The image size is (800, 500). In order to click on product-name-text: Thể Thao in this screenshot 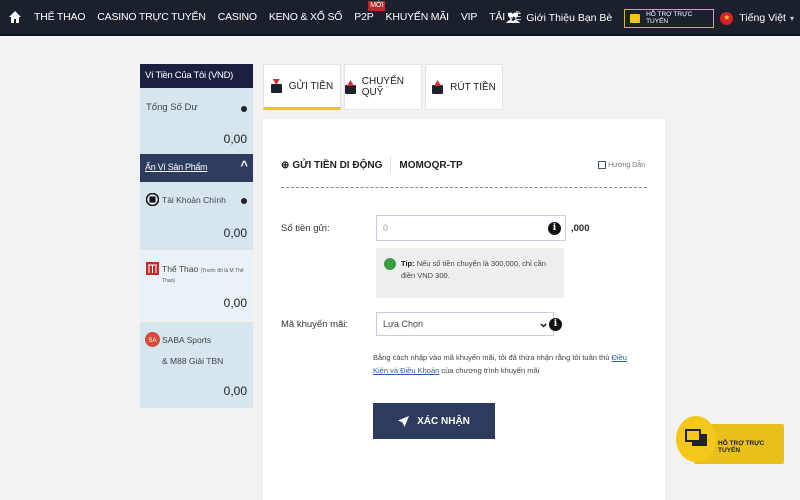, I will do `click(180, 269)`.